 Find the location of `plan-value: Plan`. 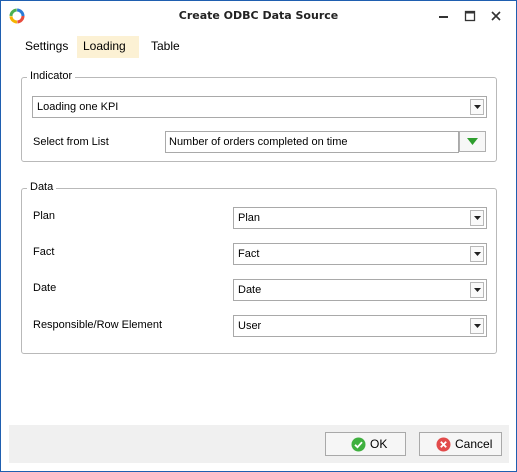

plan-value: Plan is located at coordinates (249, 218).